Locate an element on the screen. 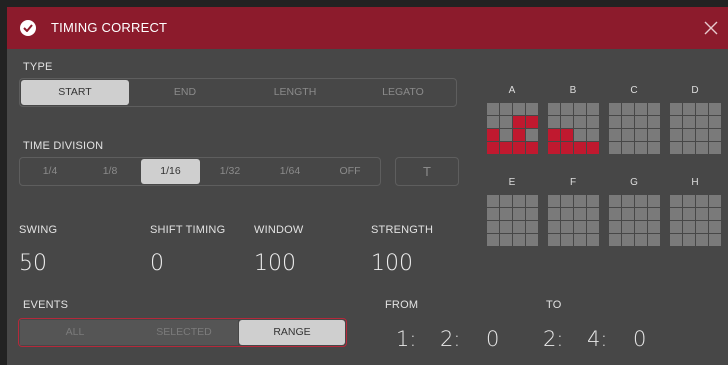  type-option-legato: LEGATO is located at coordinates (403, 92).